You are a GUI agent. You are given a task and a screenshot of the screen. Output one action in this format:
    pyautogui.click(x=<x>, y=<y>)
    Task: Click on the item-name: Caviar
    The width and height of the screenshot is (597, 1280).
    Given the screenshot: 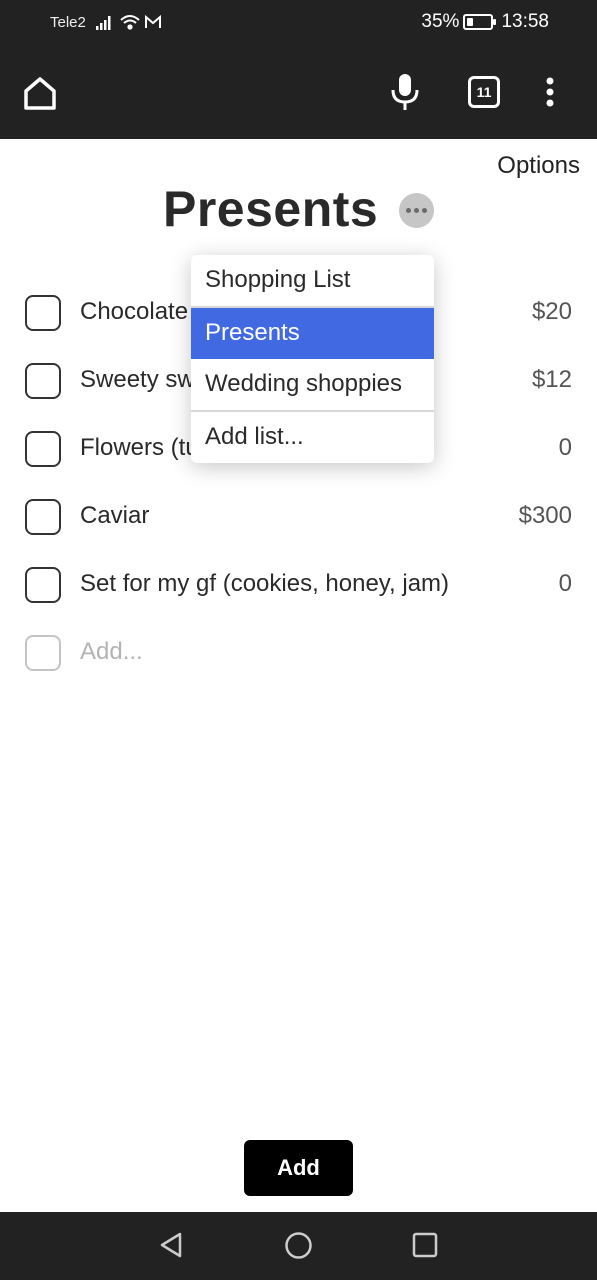 What is the action you would take?
    pyautogui.click(x=114, y=516)
    